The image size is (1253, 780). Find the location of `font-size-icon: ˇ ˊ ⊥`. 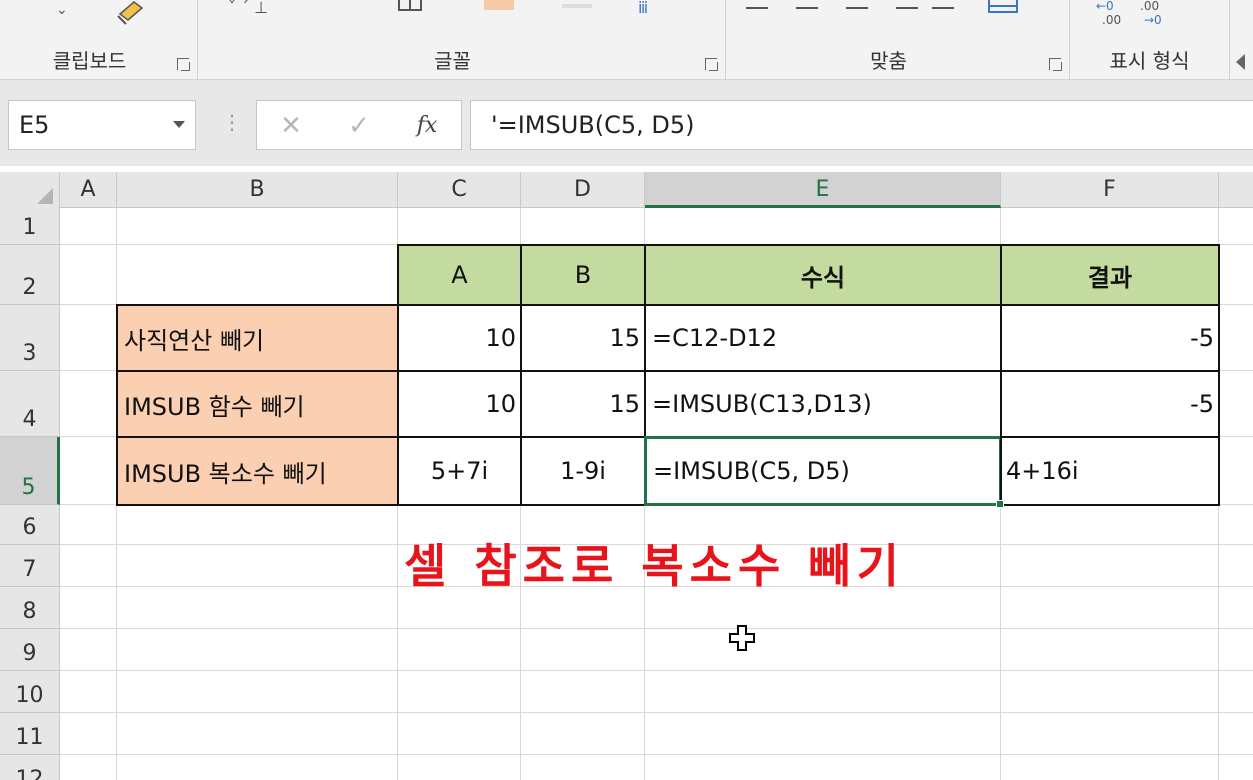

font-size-icon: ˇ ˊ ⊥ is located at coordinates (248, 8).